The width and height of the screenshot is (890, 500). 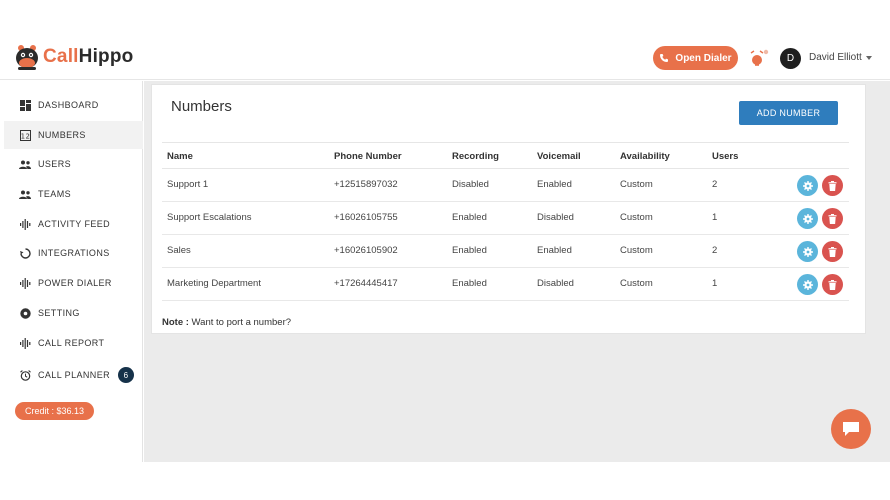 I want to click on caret-down-icon, so click(x=868, y=57).